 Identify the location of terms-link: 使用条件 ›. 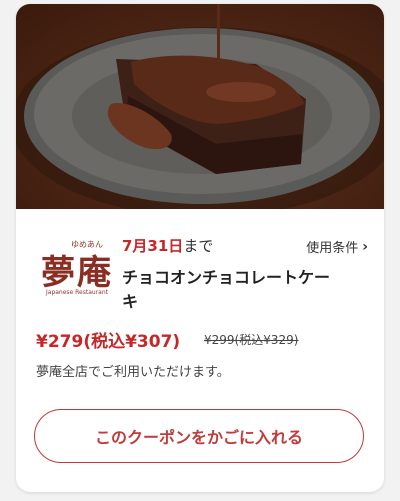
(337, 247).